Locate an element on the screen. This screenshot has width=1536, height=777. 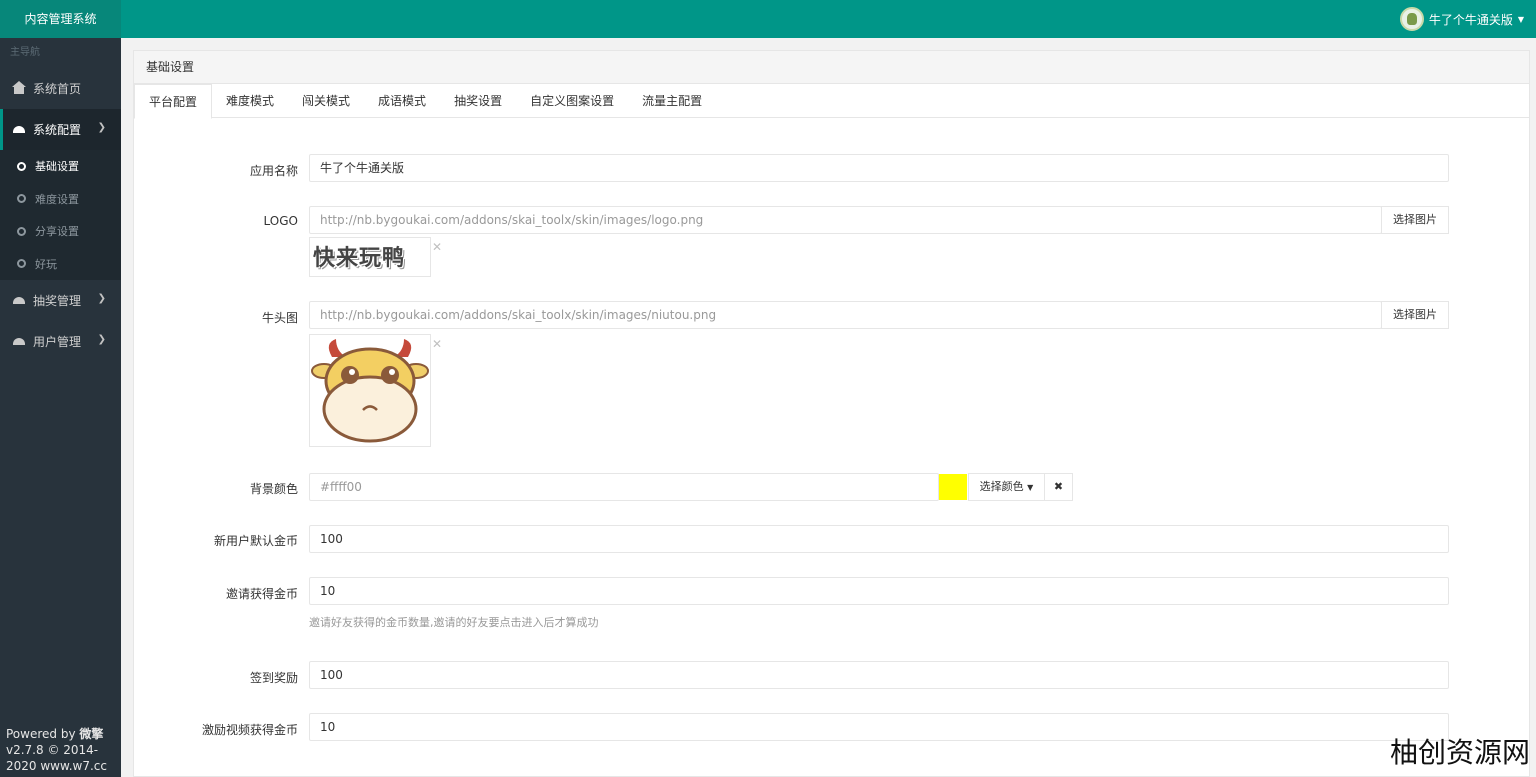
sidebar-item-home: 系统首页 is located at coordinates (60, 88).